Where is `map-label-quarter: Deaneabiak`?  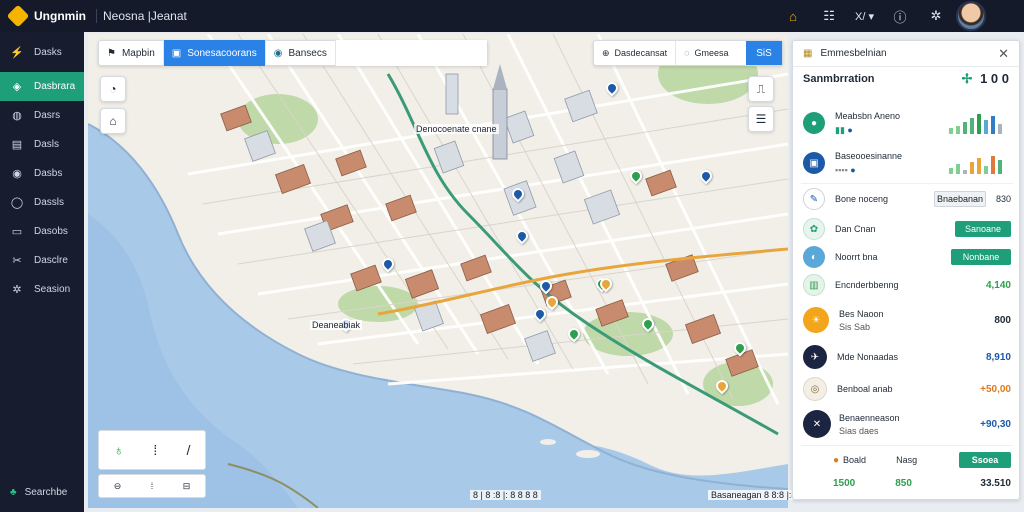
map-label-quarter: Deaneabiak is located at coordinates (336, 325).